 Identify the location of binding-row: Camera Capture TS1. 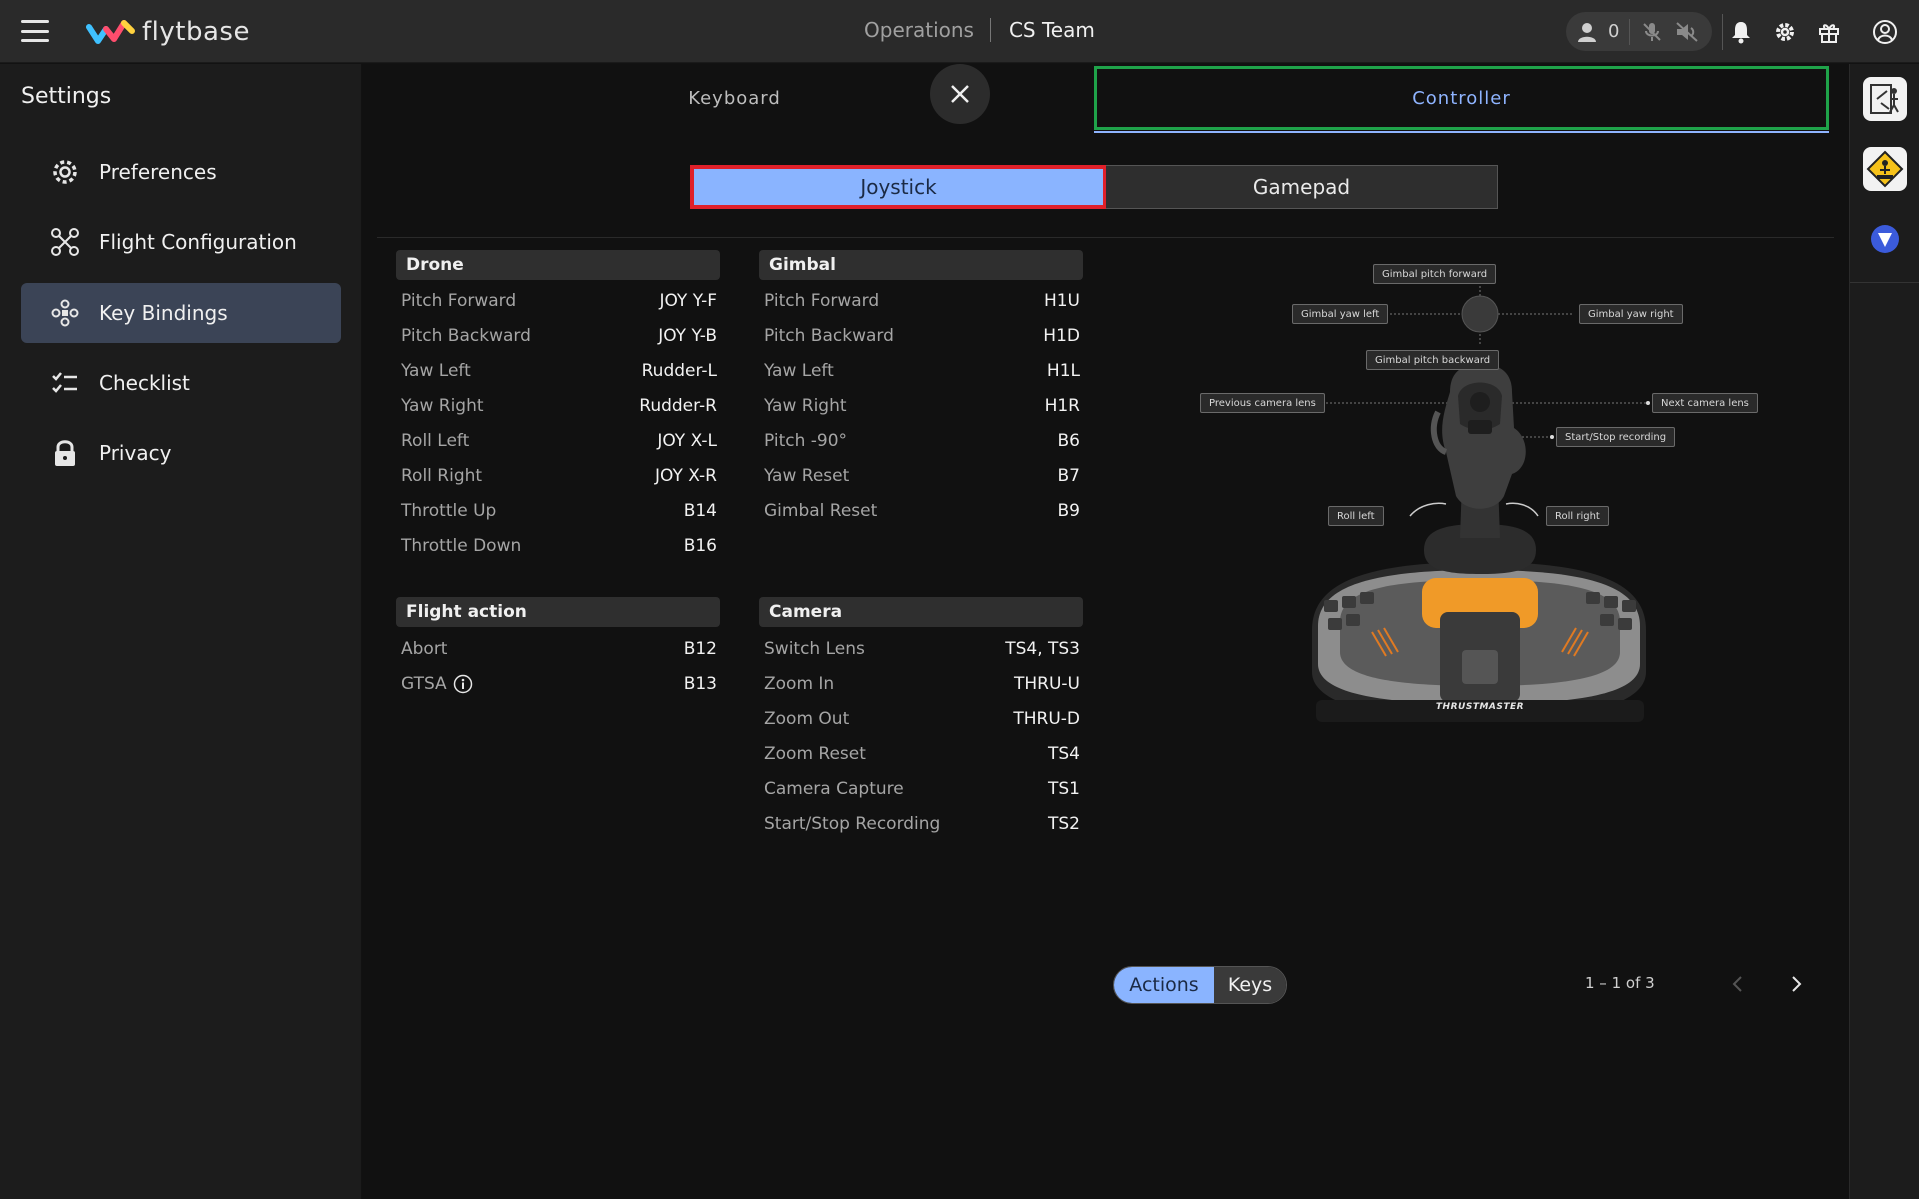
(922, 789).